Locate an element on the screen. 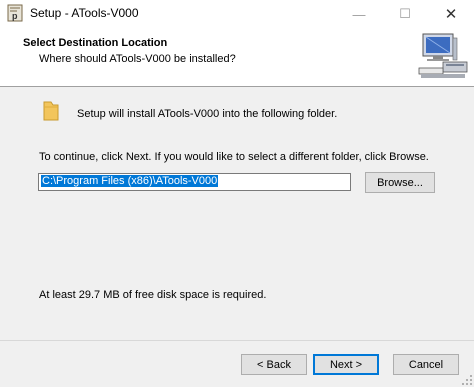  title-bar: p Setup - ATools-V000 — ☐ ✕ is located at coordinates (237, 14).